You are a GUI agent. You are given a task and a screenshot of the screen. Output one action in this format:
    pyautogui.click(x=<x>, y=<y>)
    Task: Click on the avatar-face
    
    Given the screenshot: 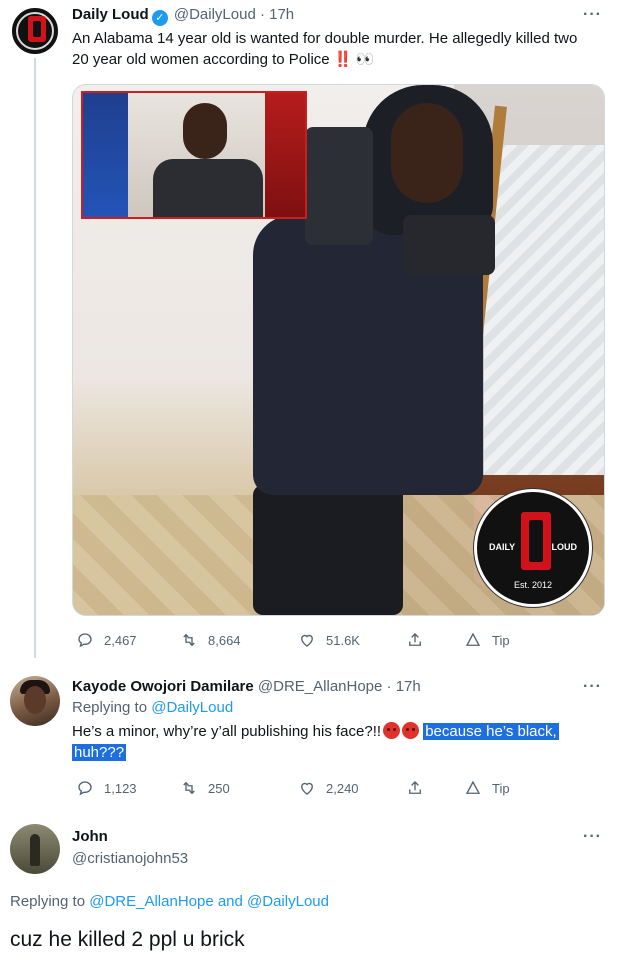 What is the action you would take?
    pyautogui.click(x=35, y=700)
    